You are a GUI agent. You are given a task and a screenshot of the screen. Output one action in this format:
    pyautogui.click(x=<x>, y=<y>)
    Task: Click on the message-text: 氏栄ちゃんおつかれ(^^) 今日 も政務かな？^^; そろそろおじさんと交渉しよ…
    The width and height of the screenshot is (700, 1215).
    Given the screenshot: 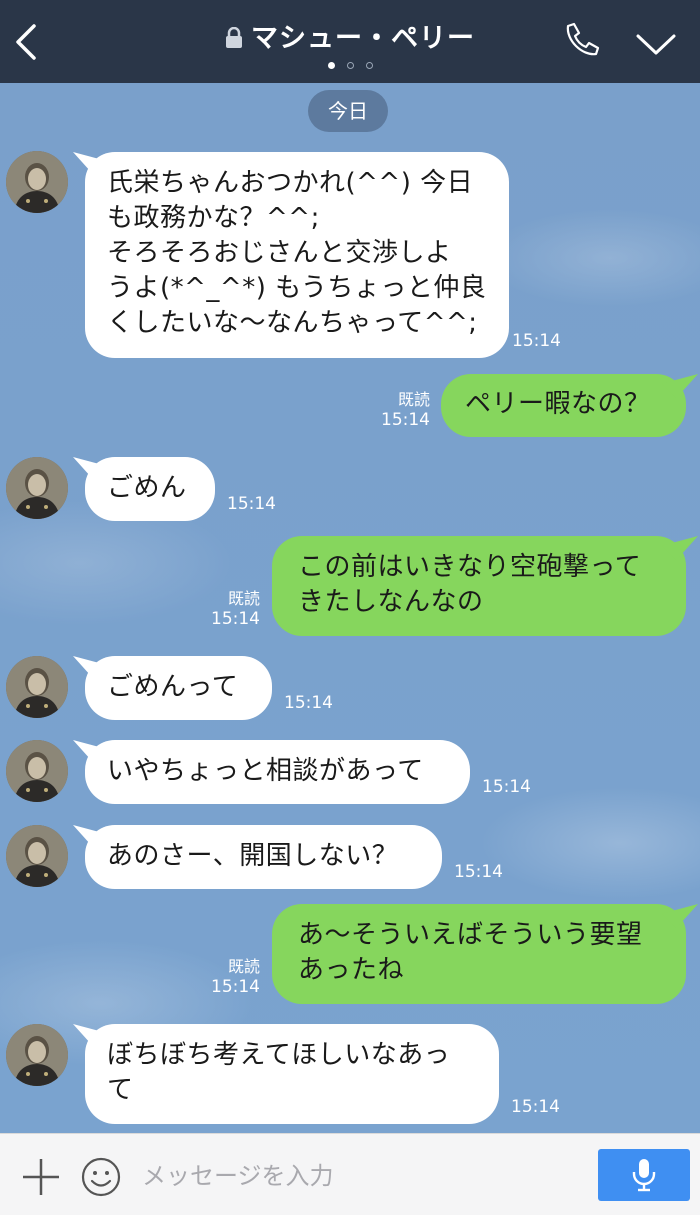 What is the action you would take?
    pyautogui.click(x=297, y=253)
    